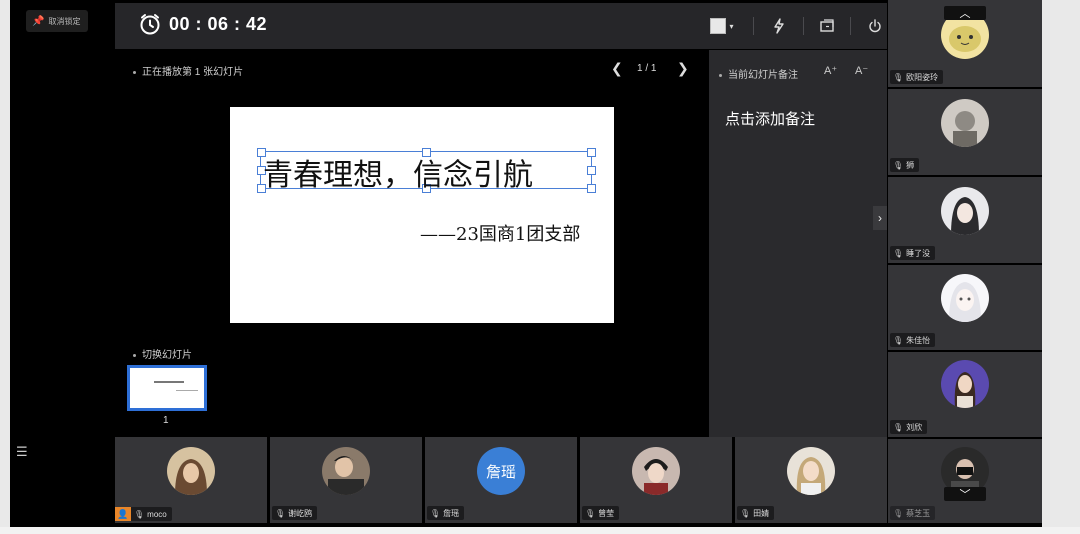 This screenshot has height=534, width=1080. I want to click on participant-name: 詹瑶, so click(451, 513).